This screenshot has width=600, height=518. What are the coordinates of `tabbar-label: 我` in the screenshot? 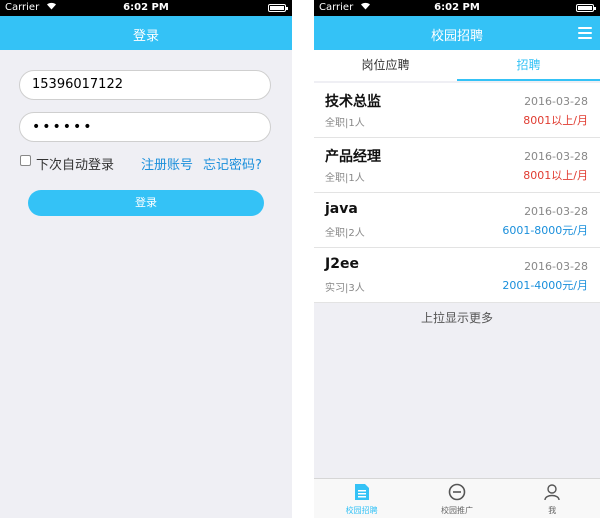 It's located at (552, 510).